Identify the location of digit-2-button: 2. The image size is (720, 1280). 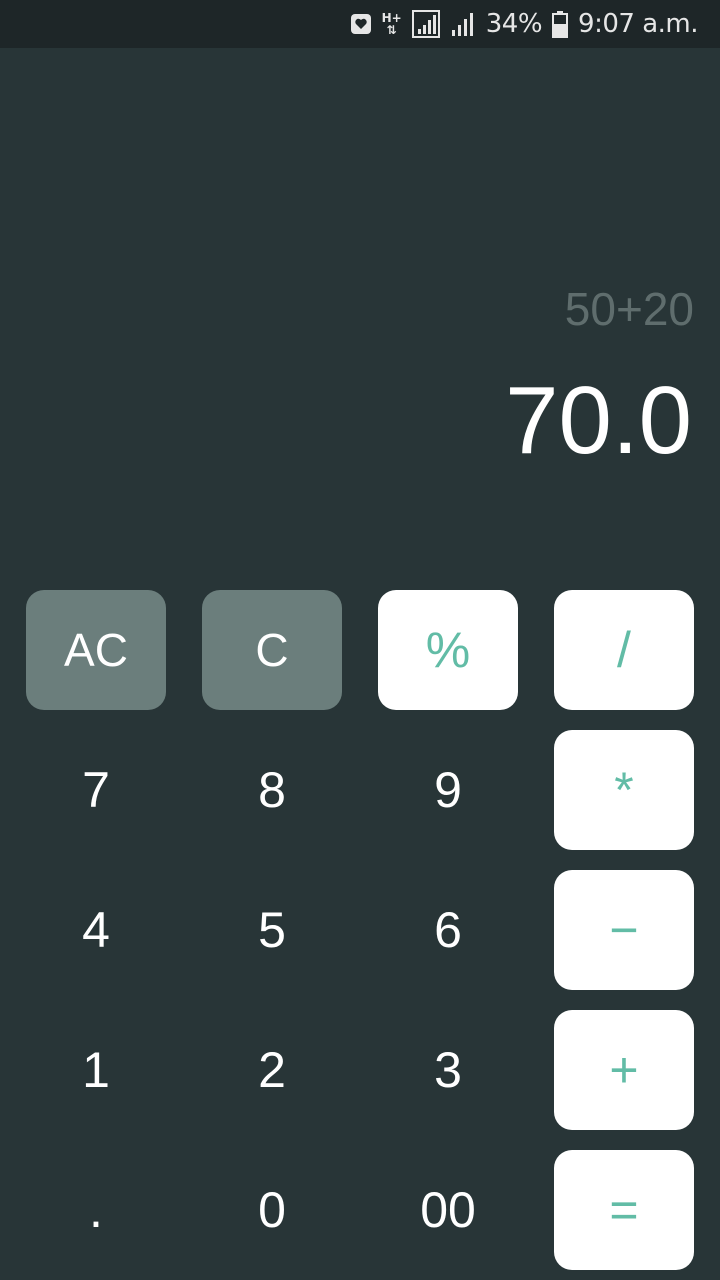
(272, 1070).